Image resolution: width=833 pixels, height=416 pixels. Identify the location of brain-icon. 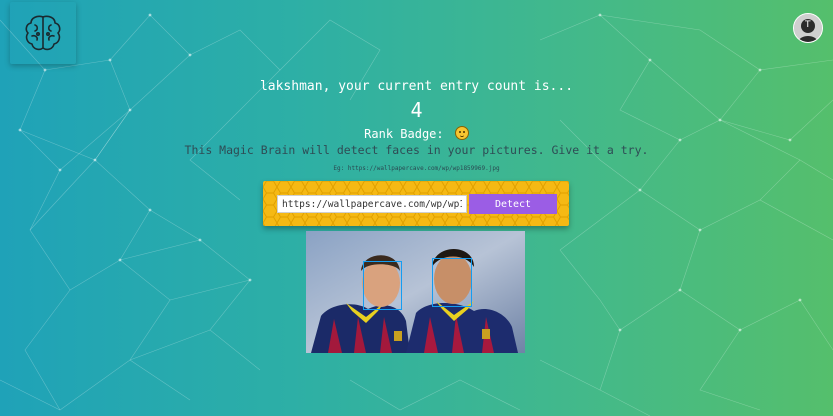
(43, 33).